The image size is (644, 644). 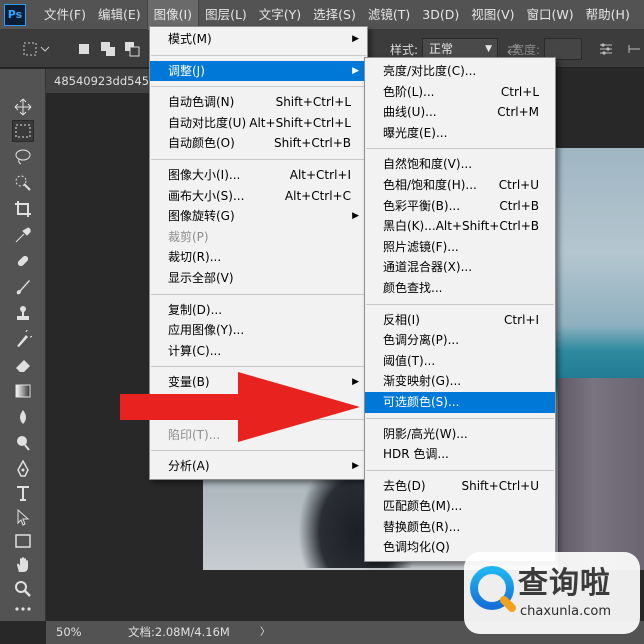 I want to click on quick-select-tool-icon, so click(x=23, y=183).